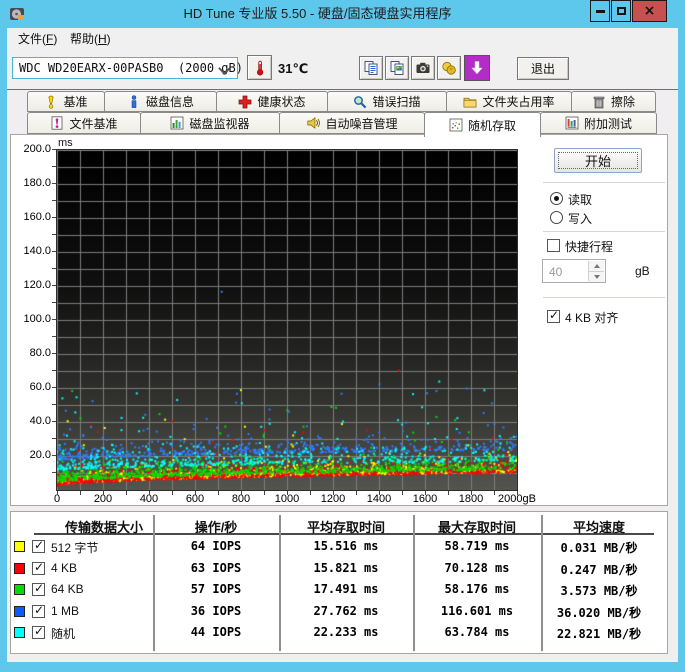 The height and width of the screenshot is (672, 685). Describe the element at coordinates (216, 610) in the screenshot. I see `table-value: 36 IOPS` at that location.